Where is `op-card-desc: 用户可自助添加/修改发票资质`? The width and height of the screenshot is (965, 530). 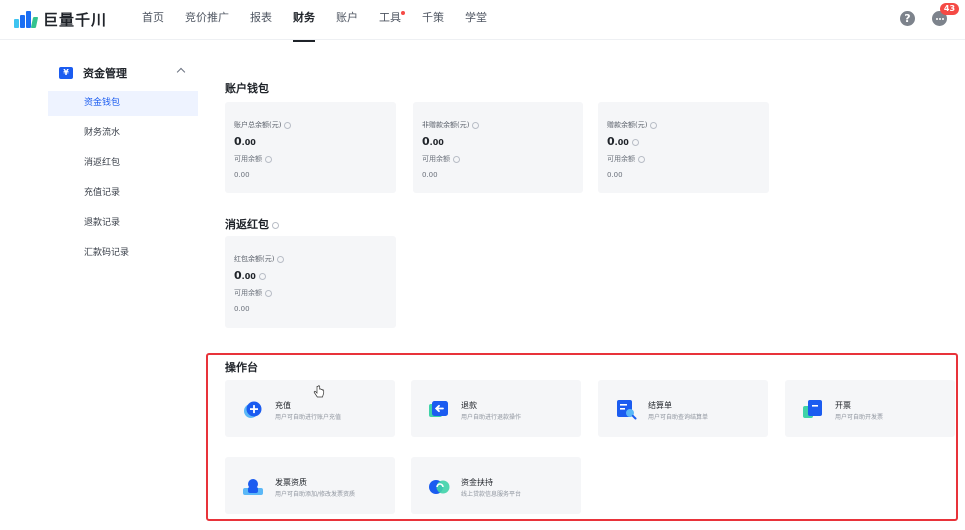
op-card-desc: 用户可自助添加/修改发票资质 is located at coordinates (315, 494).